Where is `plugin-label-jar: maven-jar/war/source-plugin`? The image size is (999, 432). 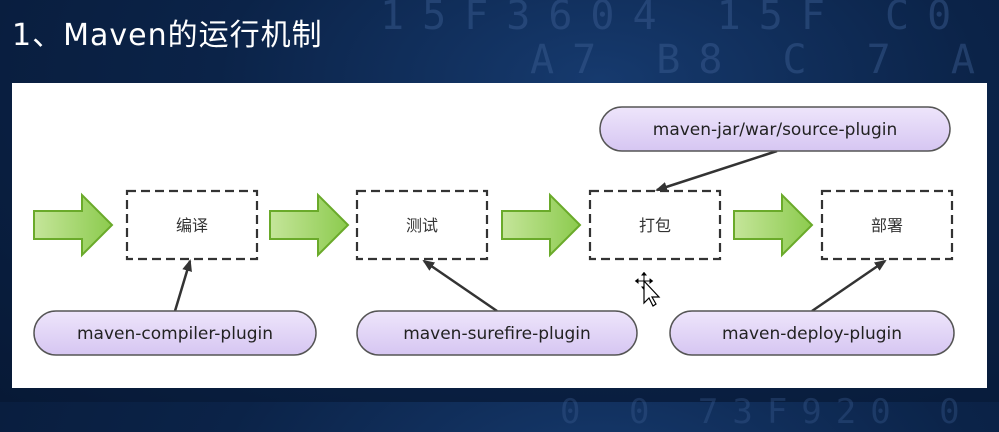
plugin-label-jar: maven-jar/war/source-plugin is located at coordinates (775, 130).